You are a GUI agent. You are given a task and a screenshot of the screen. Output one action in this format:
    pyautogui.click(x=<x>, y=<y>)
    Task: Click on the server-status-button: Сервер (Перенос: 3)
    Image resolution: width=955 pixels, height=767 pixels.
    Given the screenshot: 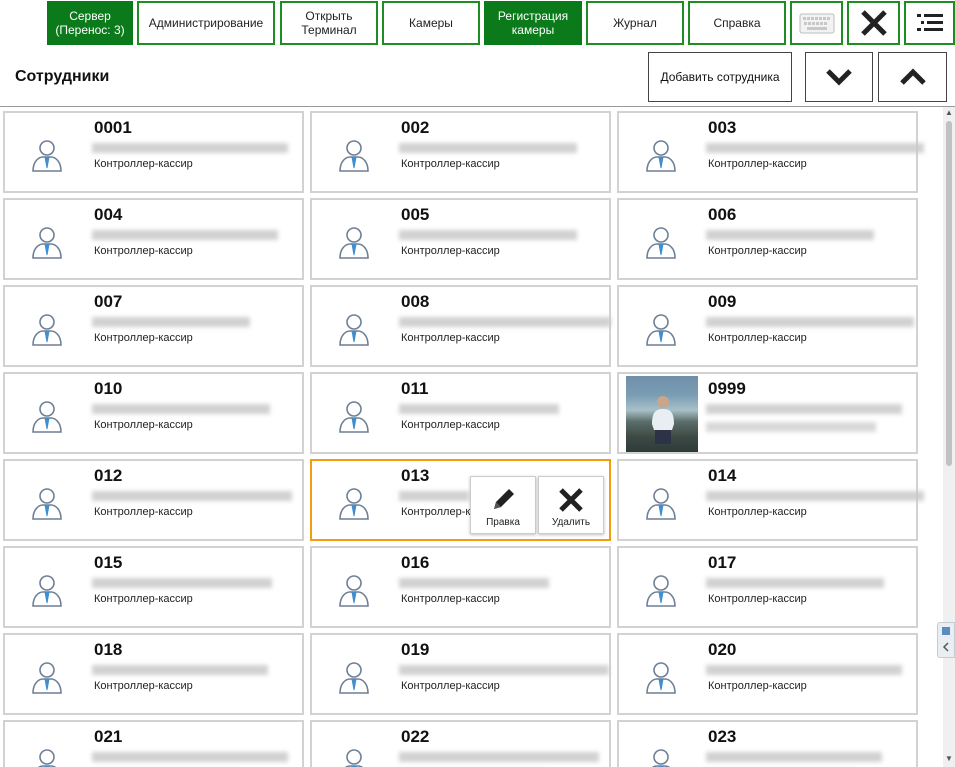 What is the action you would take?
    pyautogui.click(x=90, y=23)
    